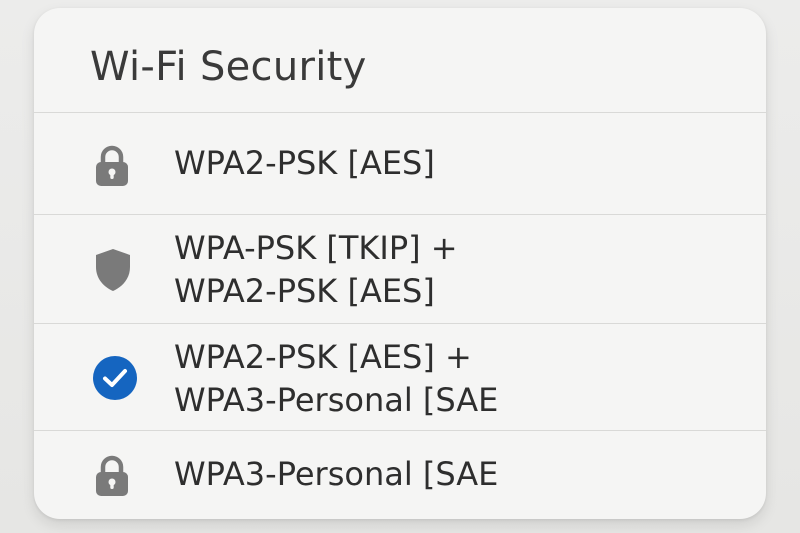  I want to click on option-label-line: WPA2-PSK [AES] +, so click(323, 357).